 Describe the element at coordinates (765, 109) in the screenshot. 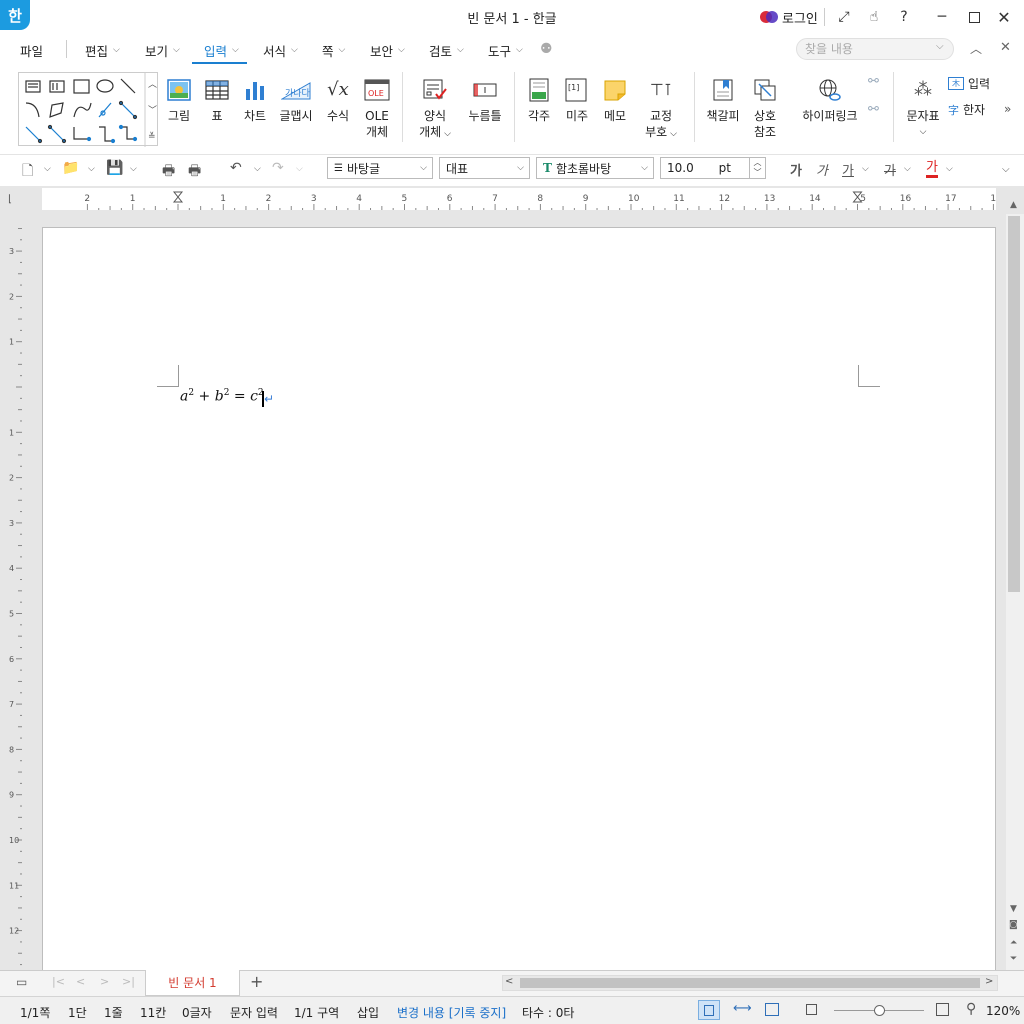

I see `cross-reference-button: 상호 참조` at that location.